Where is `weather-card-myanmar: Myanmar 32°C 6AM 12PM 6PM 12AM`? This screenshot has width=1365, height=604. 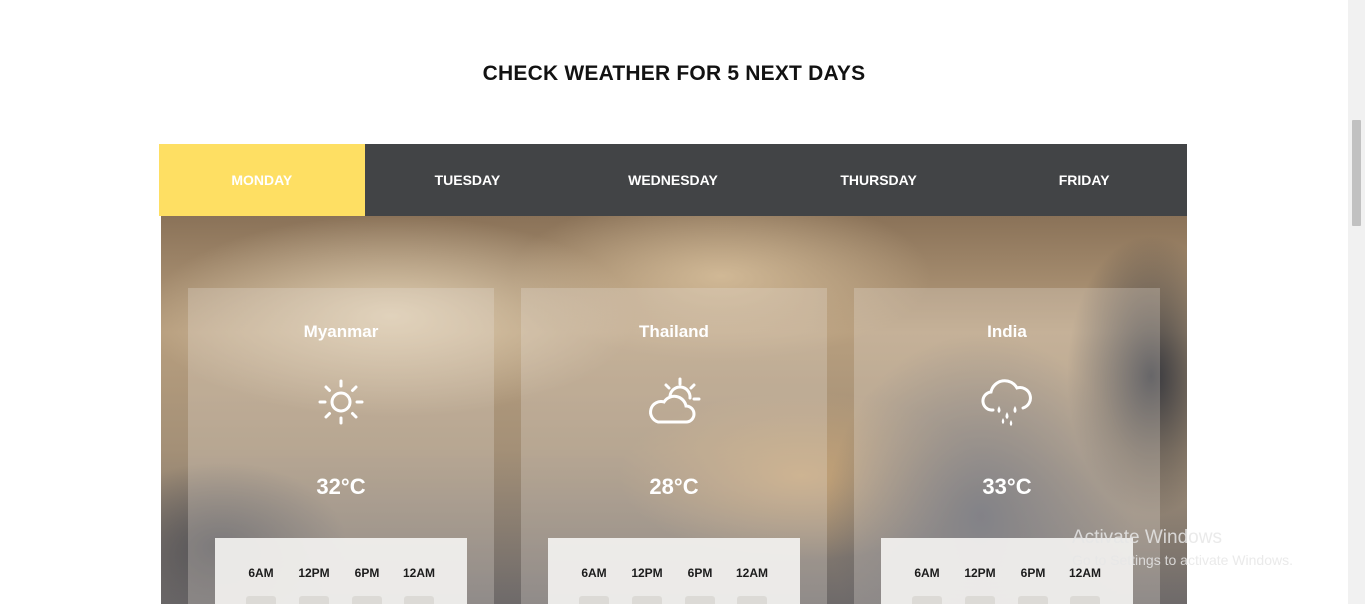
weather-card-myanmar: Myanmar 32°C 6AM 12PM 6PM 12AM is located at coordinates (341, 446).